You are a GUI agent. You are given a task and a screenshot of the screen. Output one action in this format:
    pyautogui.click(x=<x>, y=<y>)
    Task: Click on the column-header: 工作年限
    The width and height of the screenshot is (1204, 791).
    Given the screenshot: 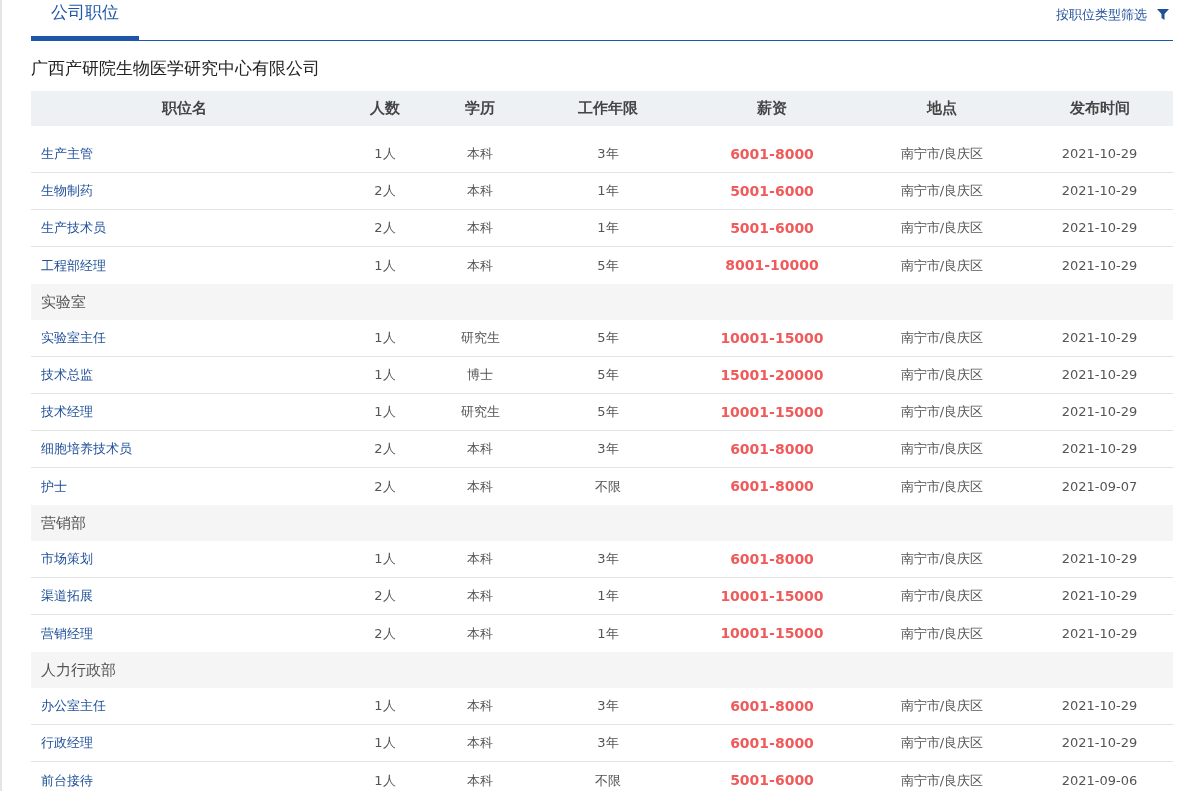 What is the action you would take?
    pyautogui.click(x=608, y=109)
    